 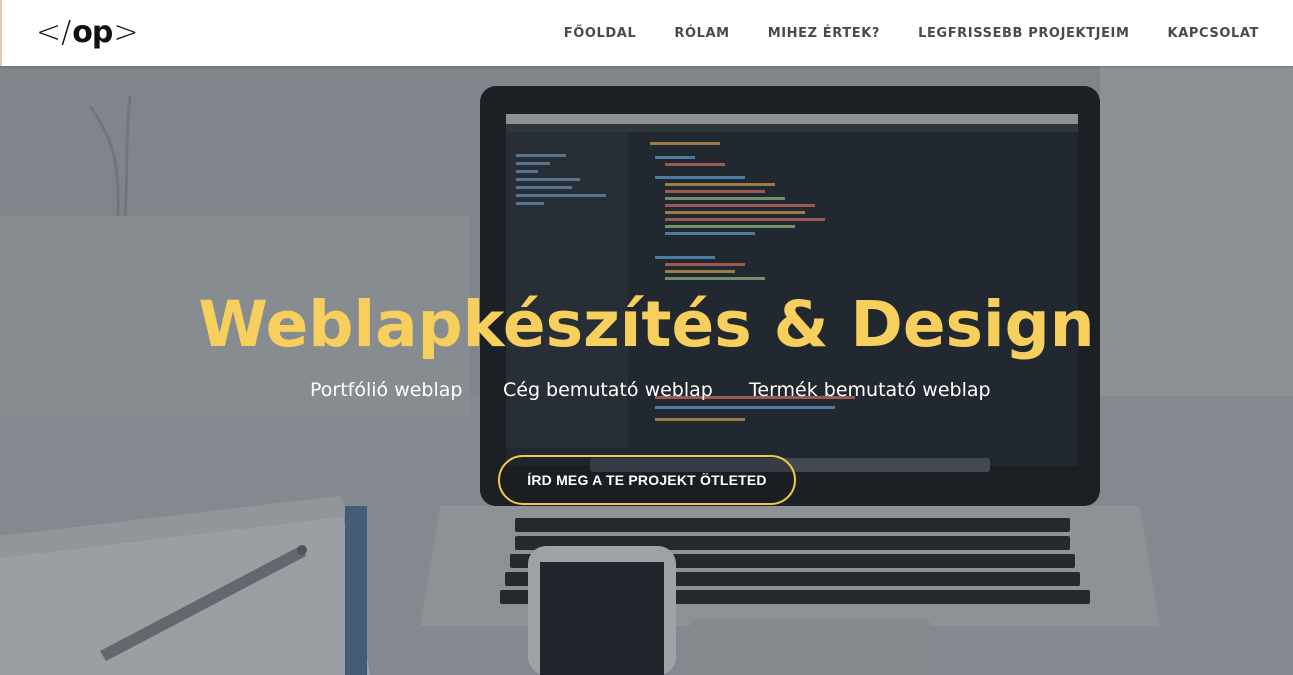 What do you see at coordinates (870, 390) in the screenshot?
I see `service-product: Termék bemutató weblap` at bounding box center [870, 390].